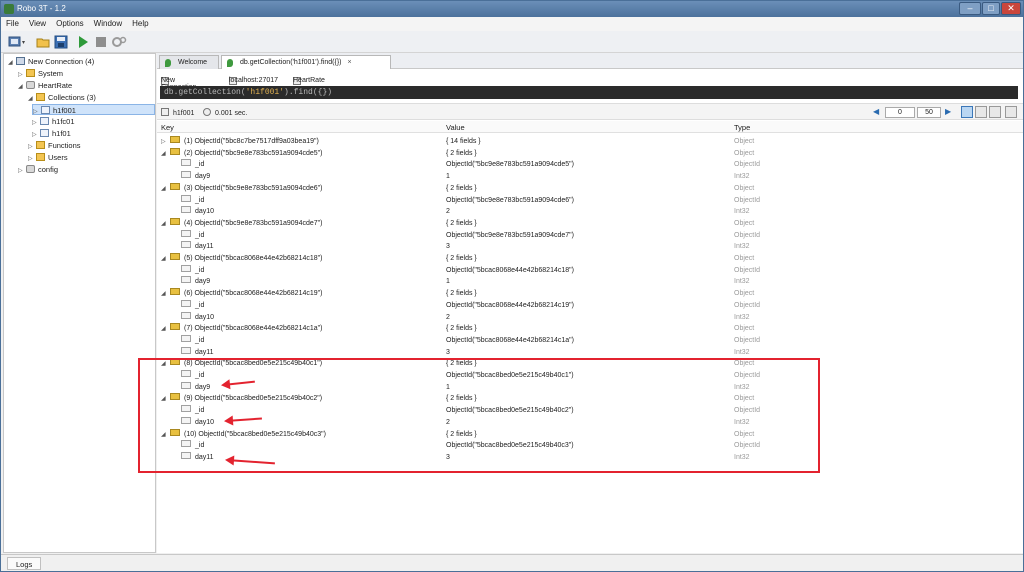 The width and height of the screenshot is (1024, 572). I want to click on tree-item-label: h1f01, so click(61, 133).